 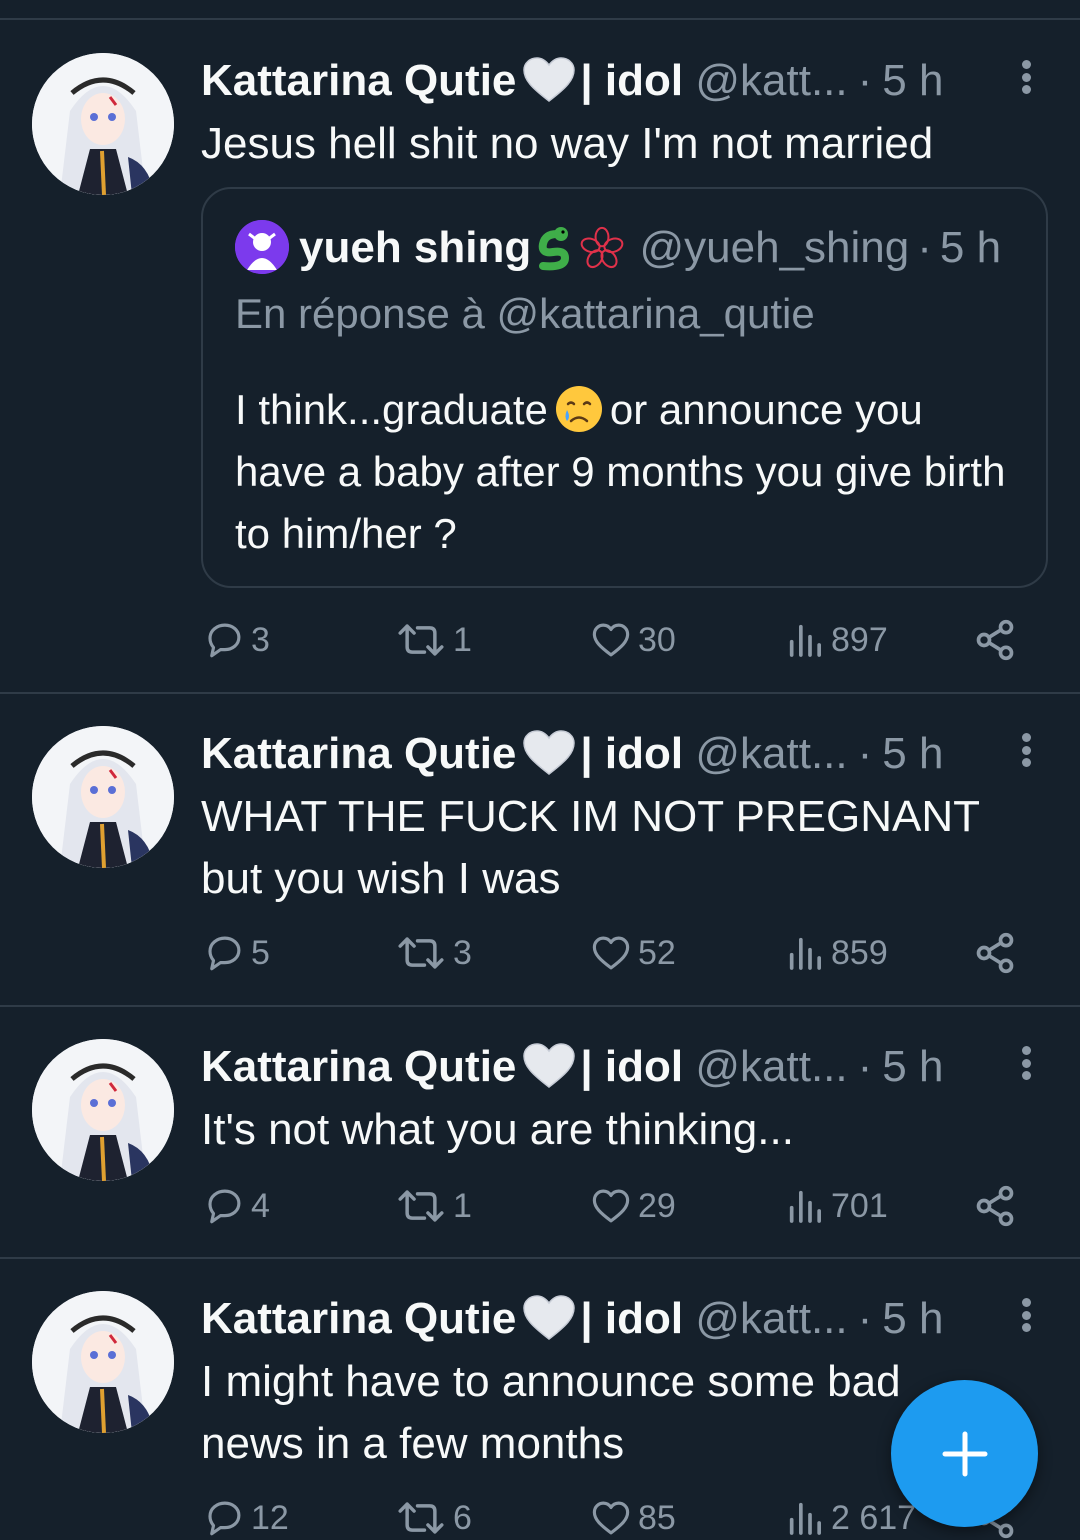 I want to click on views-button: 897, so click(x=836, y=640).